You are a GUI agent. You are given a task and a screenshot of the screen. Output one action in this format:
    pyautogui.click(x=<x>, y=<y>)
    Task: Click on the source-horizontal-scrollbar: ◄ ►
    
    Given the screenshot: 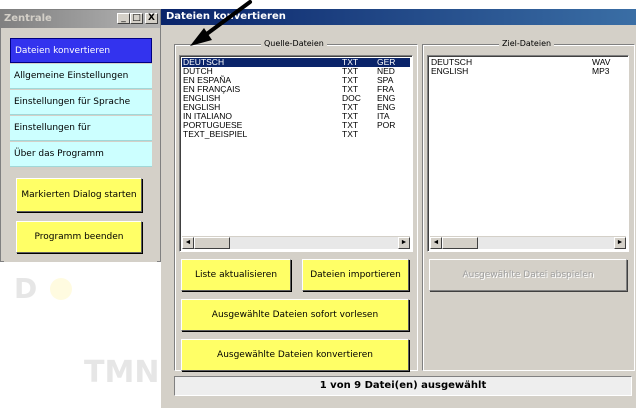 What is the action you would take?
    pyautogui.click(x=296, y=242)
    